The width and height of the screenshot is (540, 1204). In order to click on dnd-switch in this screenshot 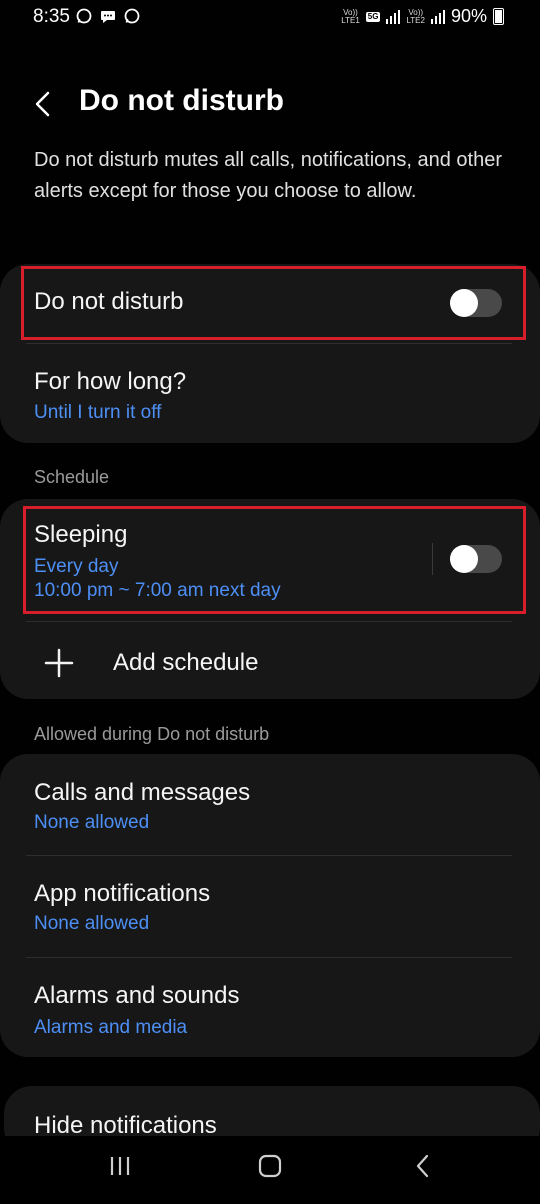, I will do `click(476, 303)`.